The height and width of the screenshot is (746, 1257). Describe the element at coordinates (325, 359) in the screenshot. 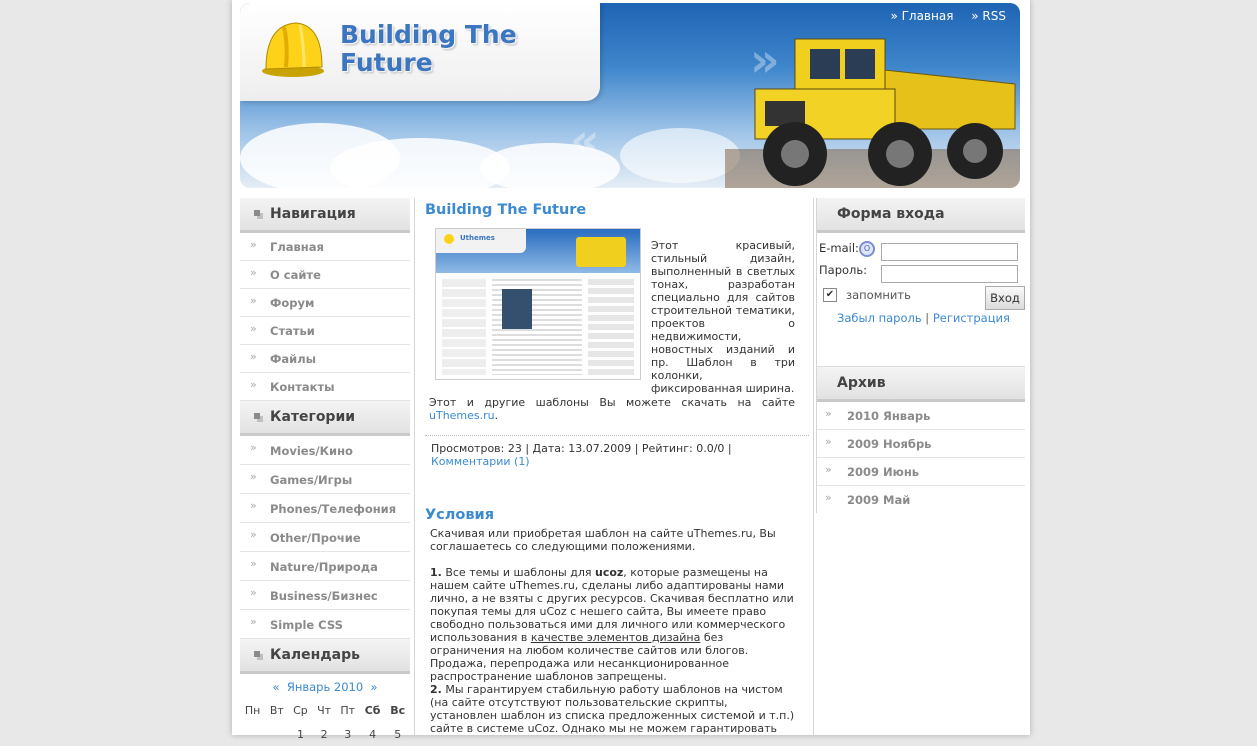

I see `nav-item-files: » Файлы` at that location.